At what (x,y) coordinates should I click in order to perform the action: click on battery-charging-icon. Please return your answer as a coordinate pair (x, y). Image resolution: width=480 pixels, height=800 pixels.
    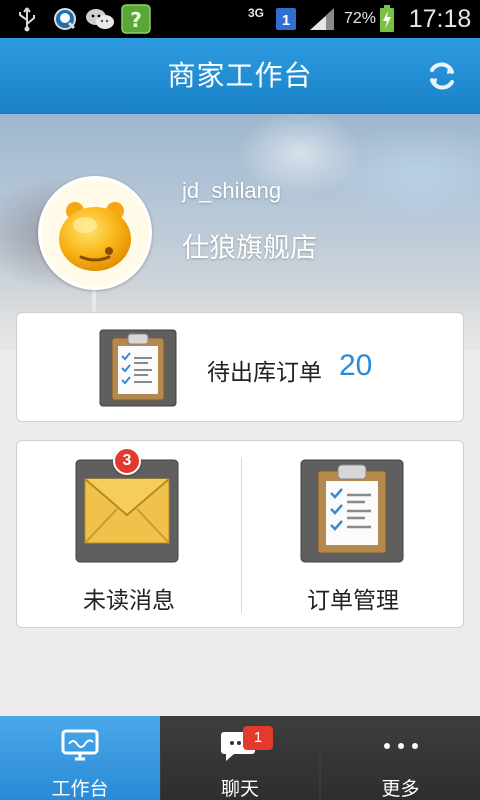
    Looking at the image, I should click on (387, 19).